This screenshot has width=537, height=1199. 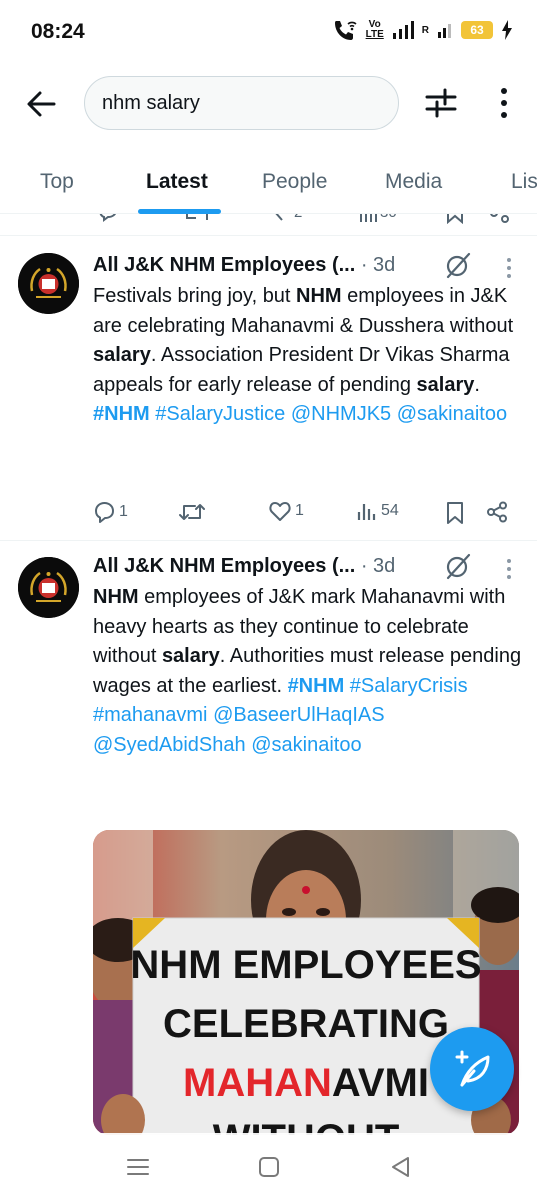 I want to click on previous-tweet-actions: 2 30, so click(x=268, y=225).